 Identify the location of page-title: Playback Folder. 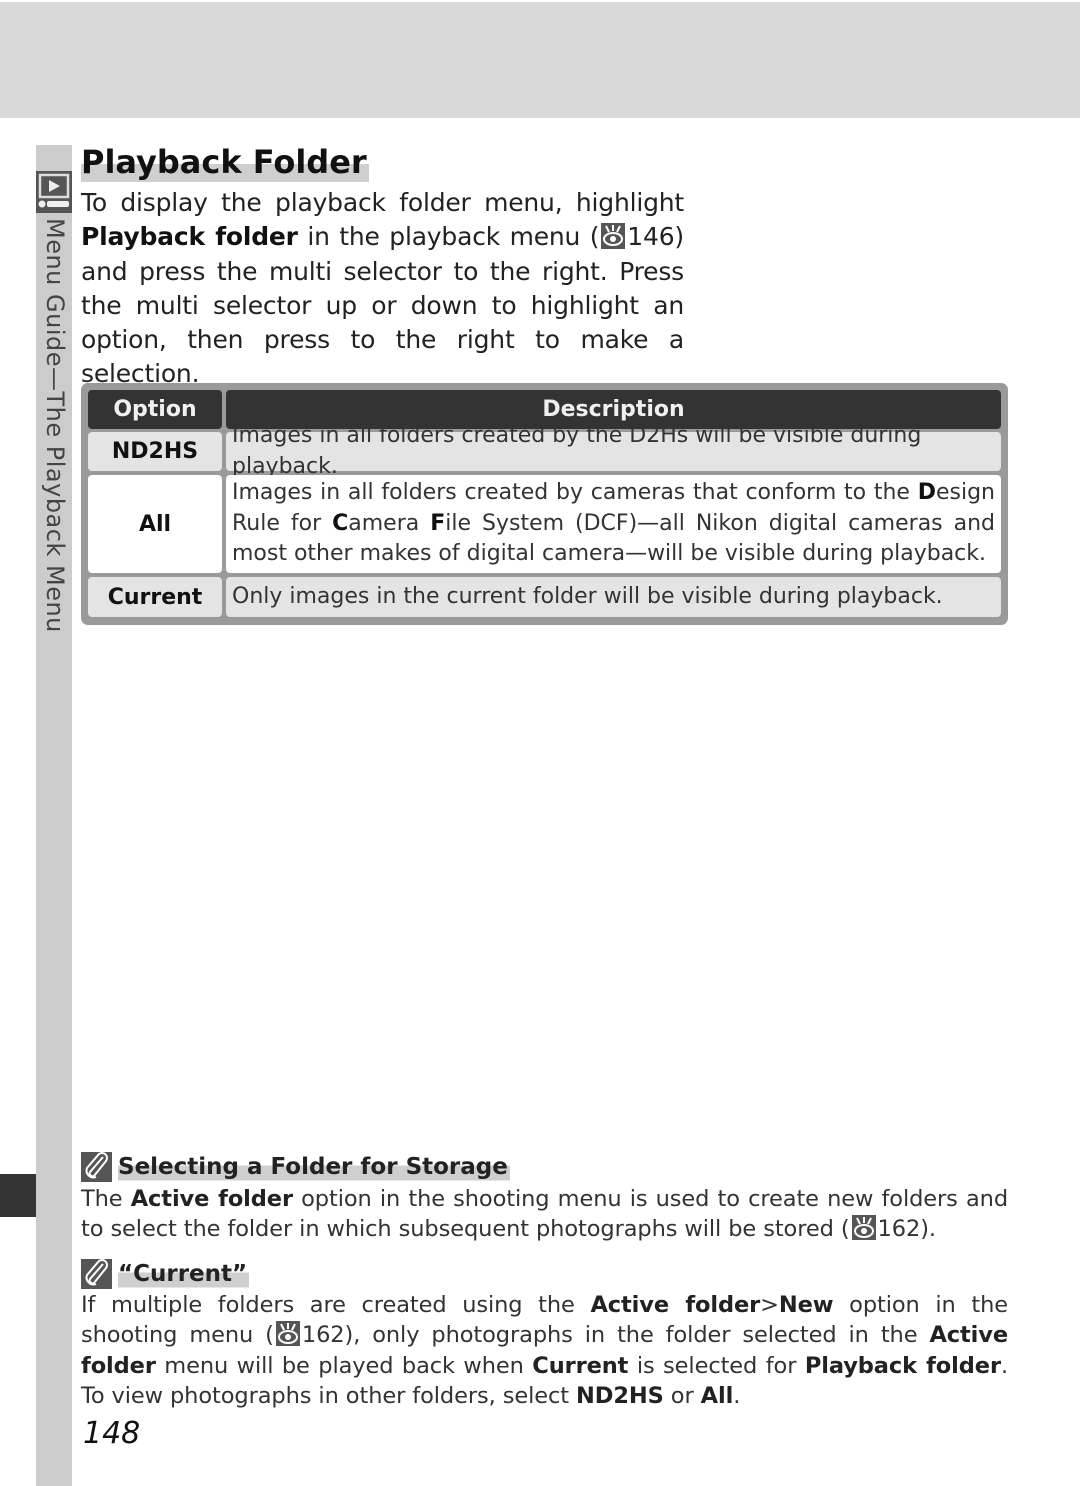
(225, 162).